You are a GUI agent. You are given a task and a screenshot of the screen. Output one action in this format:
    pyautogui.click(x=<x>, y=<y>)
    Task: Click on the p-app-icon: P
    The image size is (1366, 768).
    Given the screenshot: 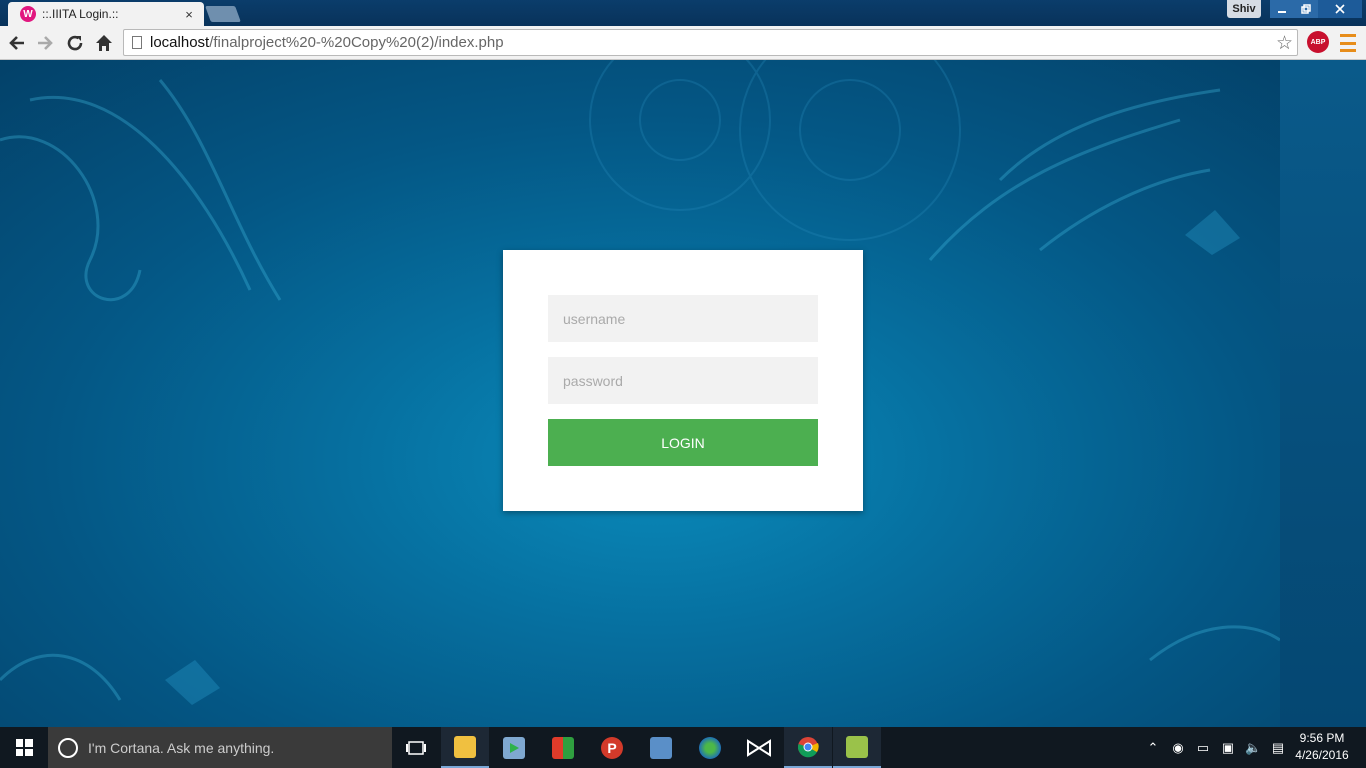 What is the action you would take?
    pyautogui.click(x=612, y=747)
    